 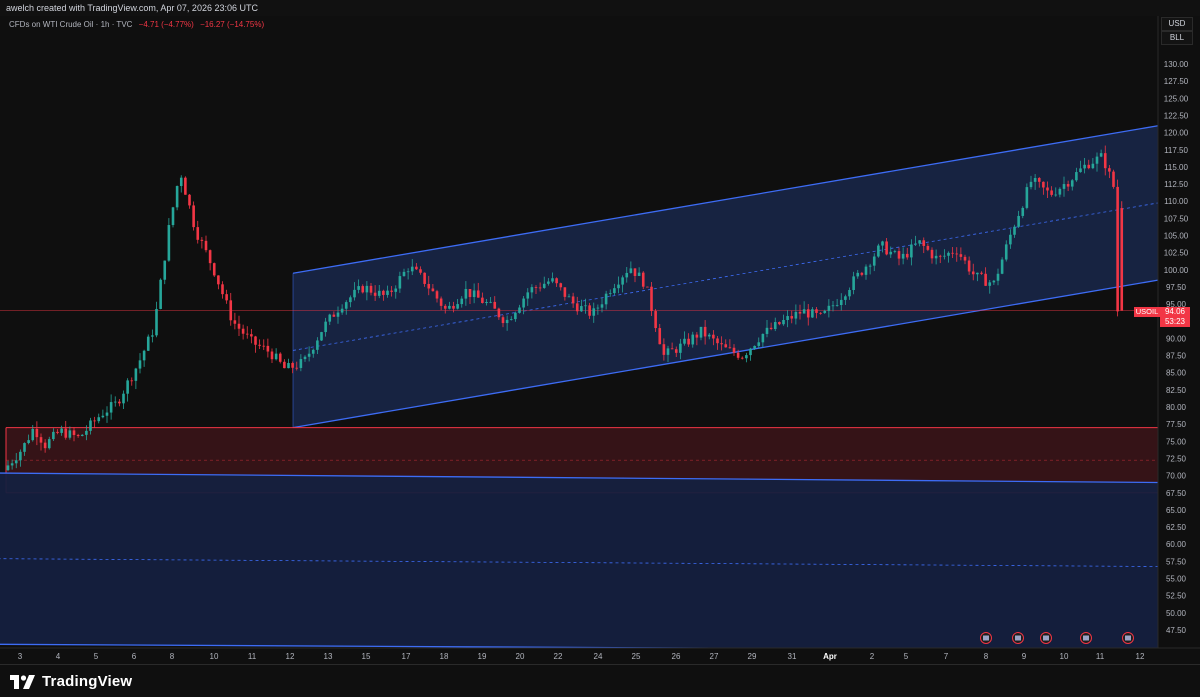 I want to click on x-tick-label: 13, so click(x=328, y=656).